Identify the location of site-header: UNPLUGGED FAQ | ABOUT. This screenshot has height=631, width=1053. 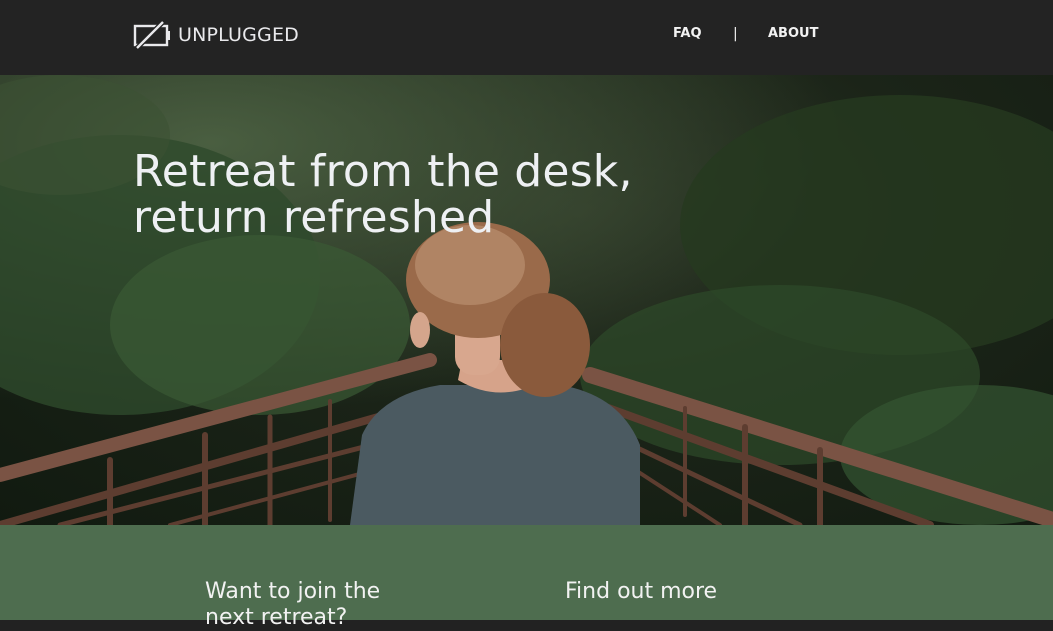
(526, 37).